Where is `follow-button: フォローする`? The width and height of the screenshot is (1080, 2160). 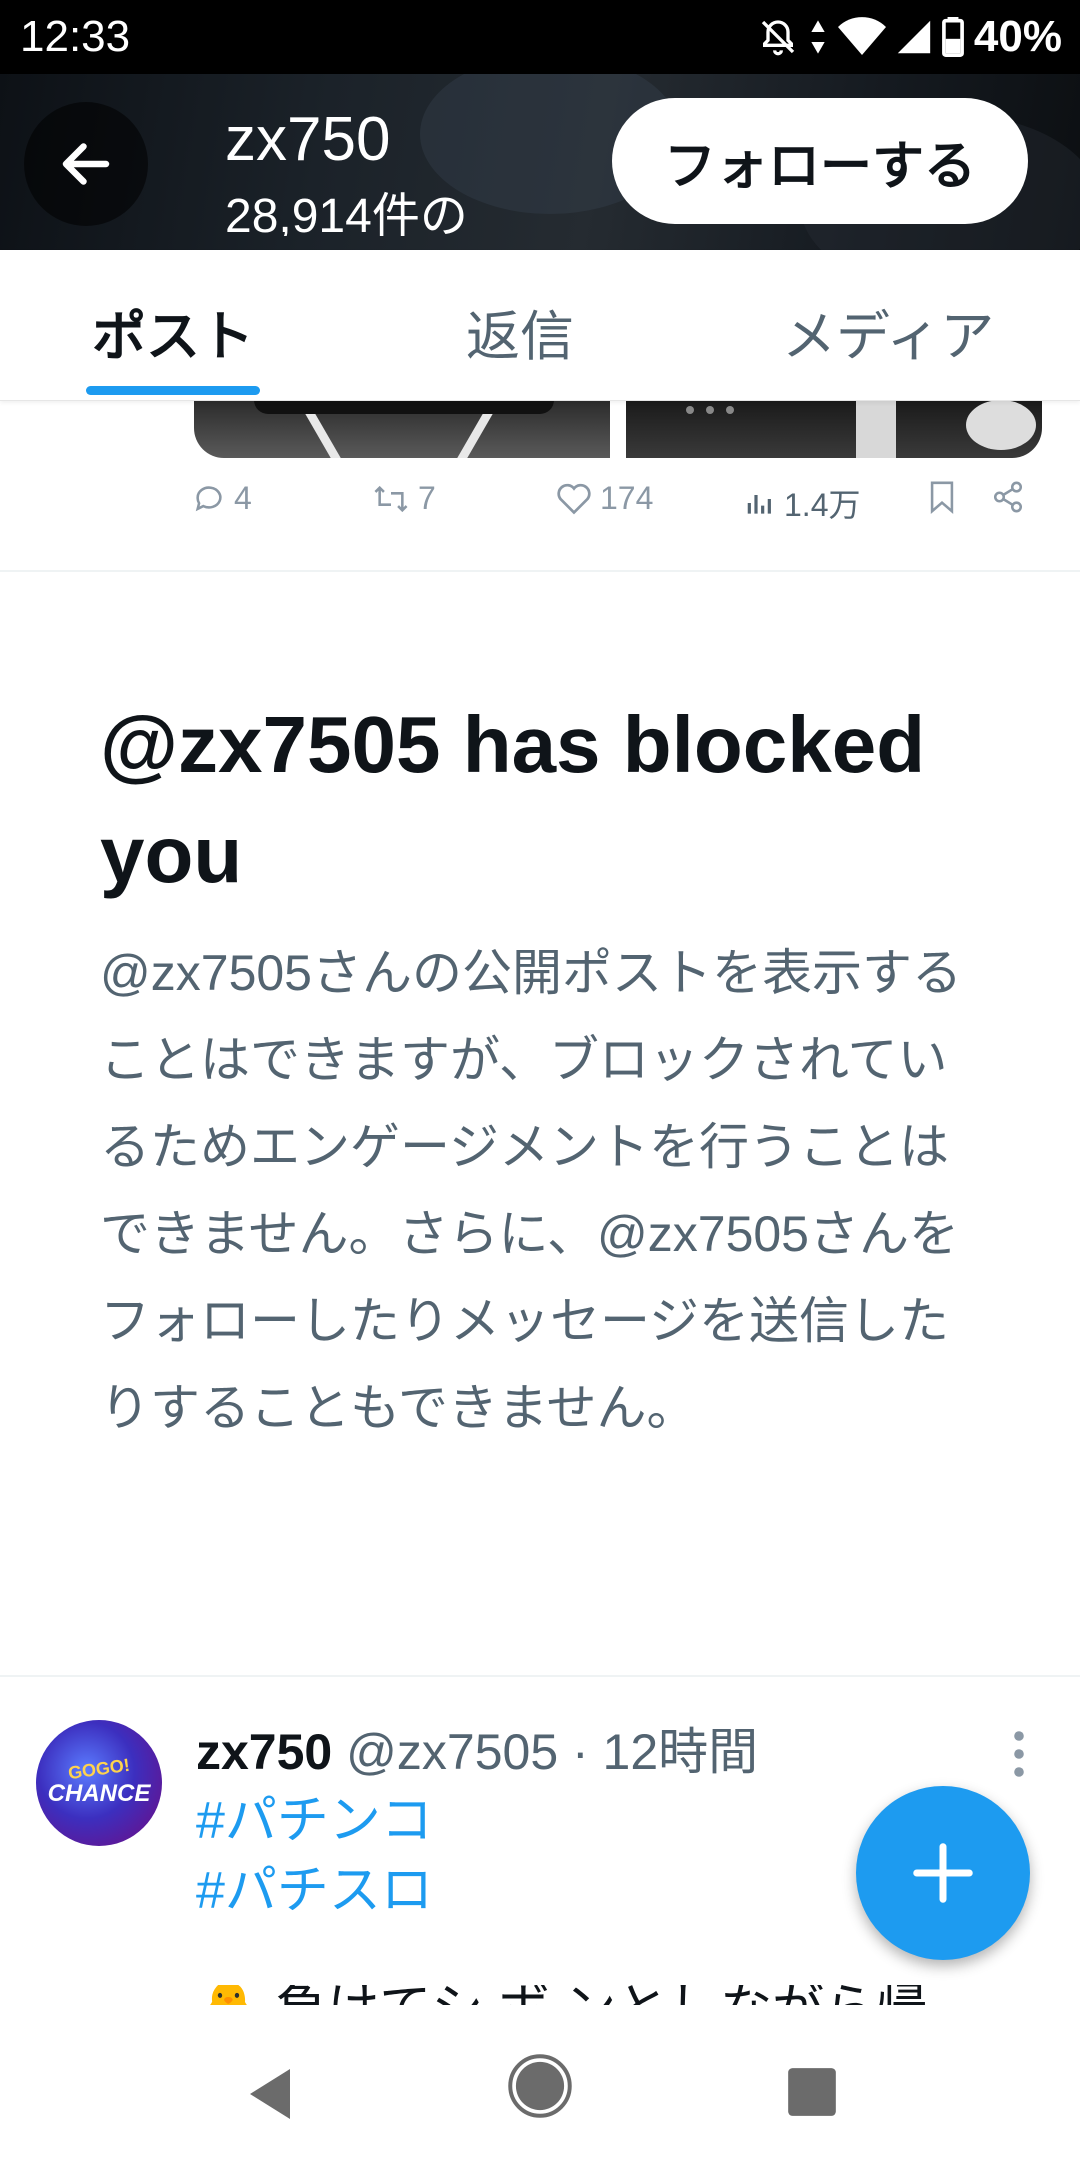
follow-button: フォローする is located at coordinates (820, 161).